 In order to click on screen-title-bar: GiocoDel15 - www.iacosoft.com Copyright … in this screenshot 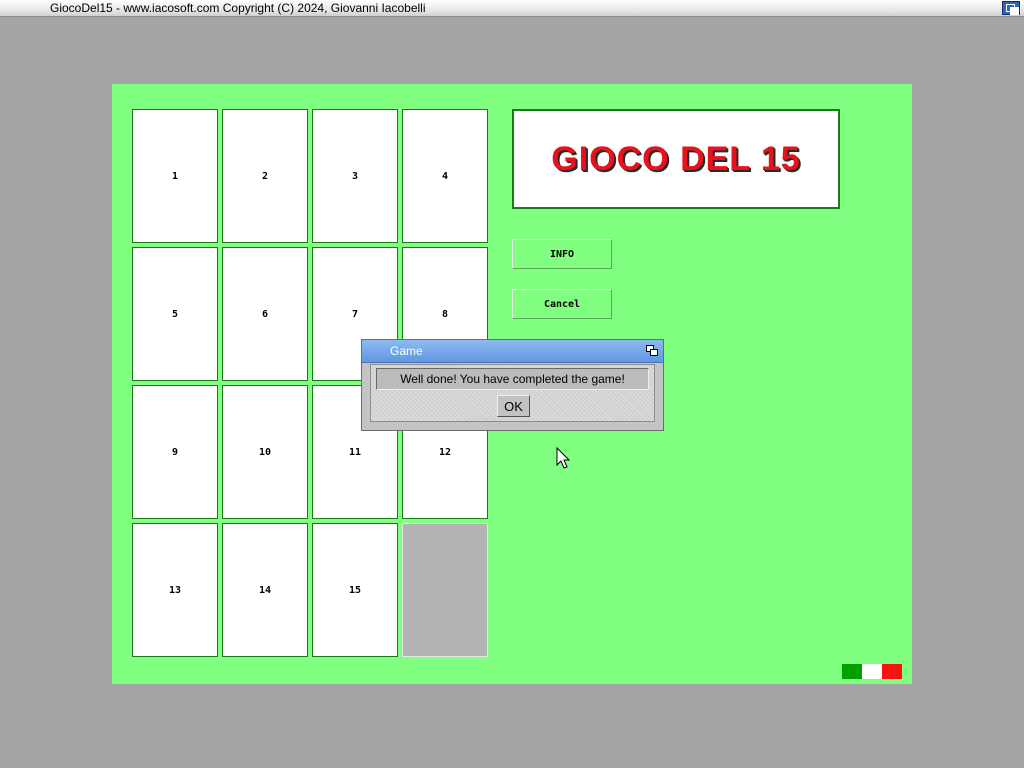, I will do `click(512, 8)`.